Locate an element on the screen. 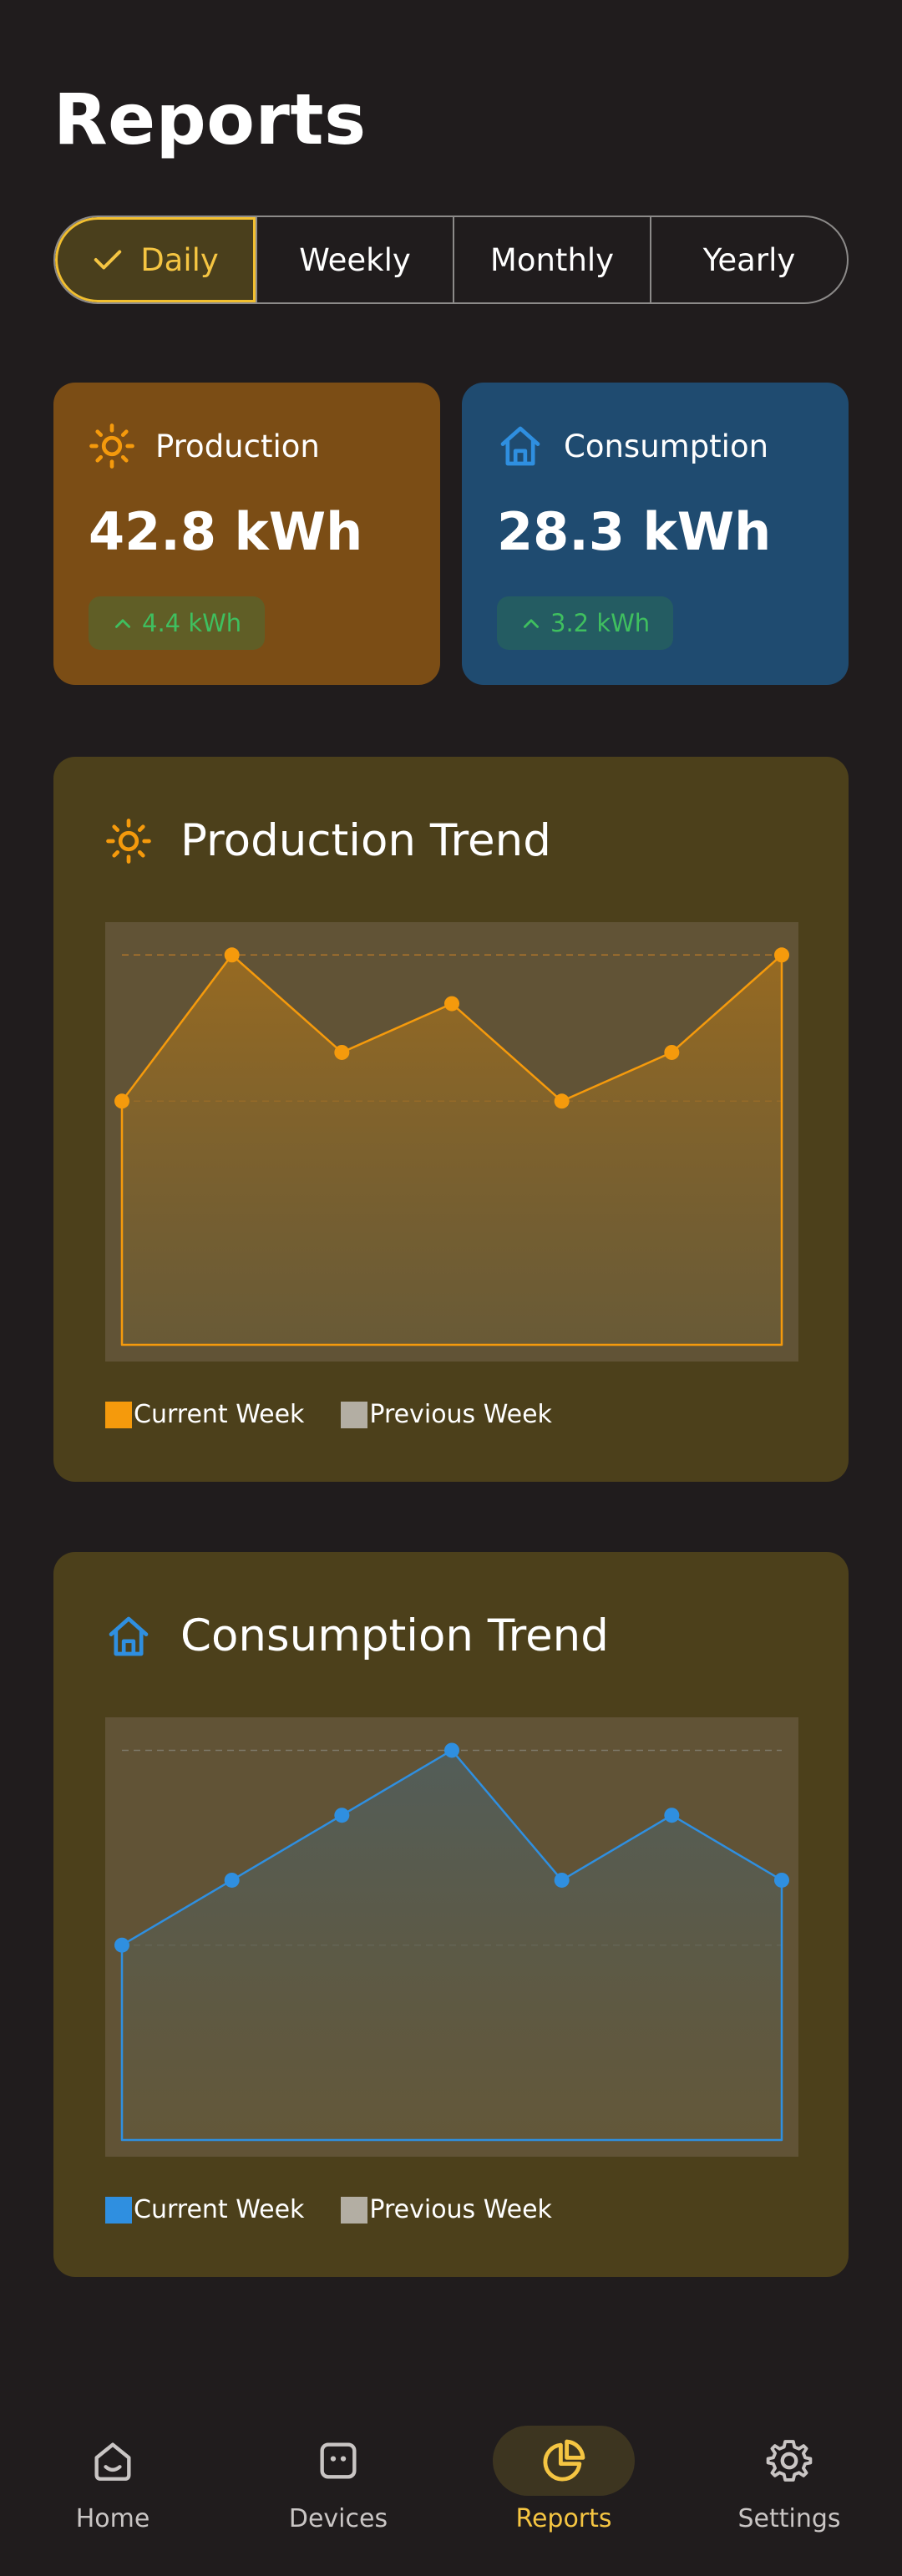  consumption-trend-legend: Current Week Previous Week is located at coordinates (347, 2209).